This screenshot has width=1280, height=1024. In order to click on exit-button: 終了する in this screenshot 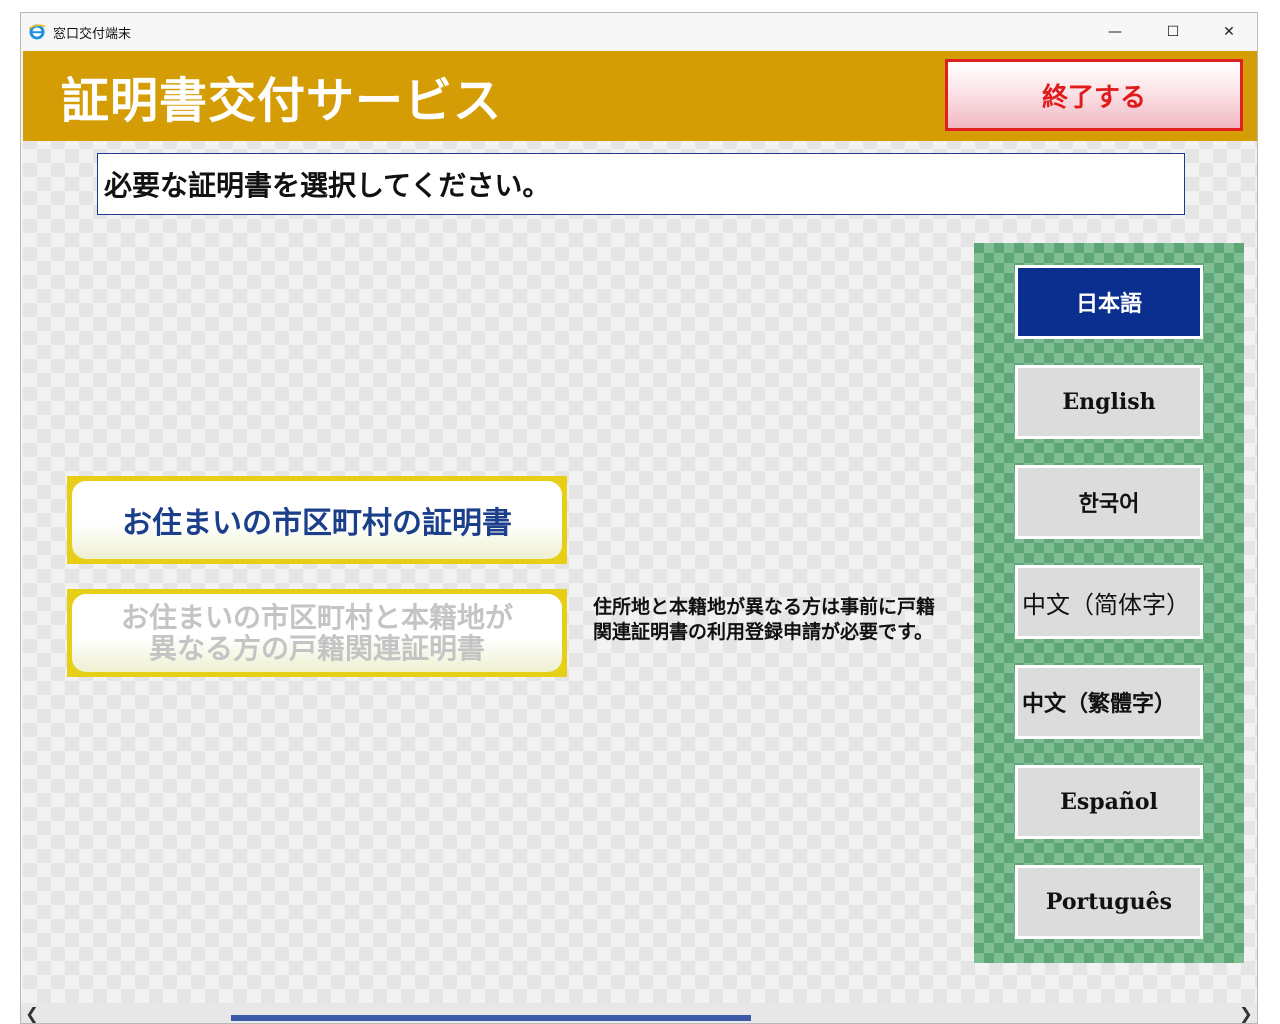, I will do `click(1094, 95)`.